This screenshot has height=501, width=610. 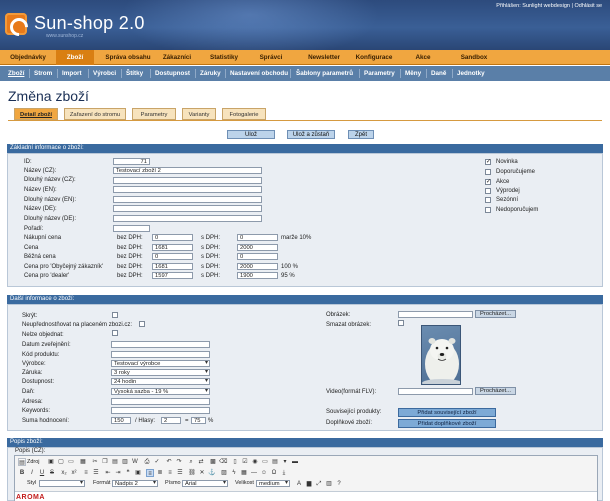 I want to click on price-gross-input: 2000, so click(x=257, y=247).